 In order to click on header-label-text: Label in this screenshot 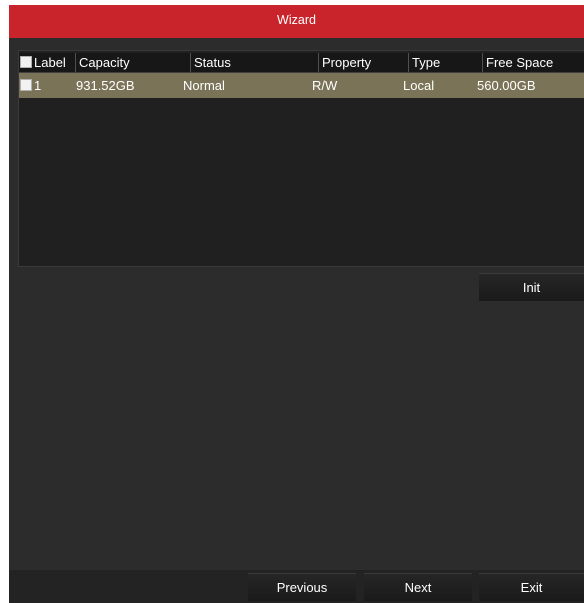, I will do `click(50, 62)`.